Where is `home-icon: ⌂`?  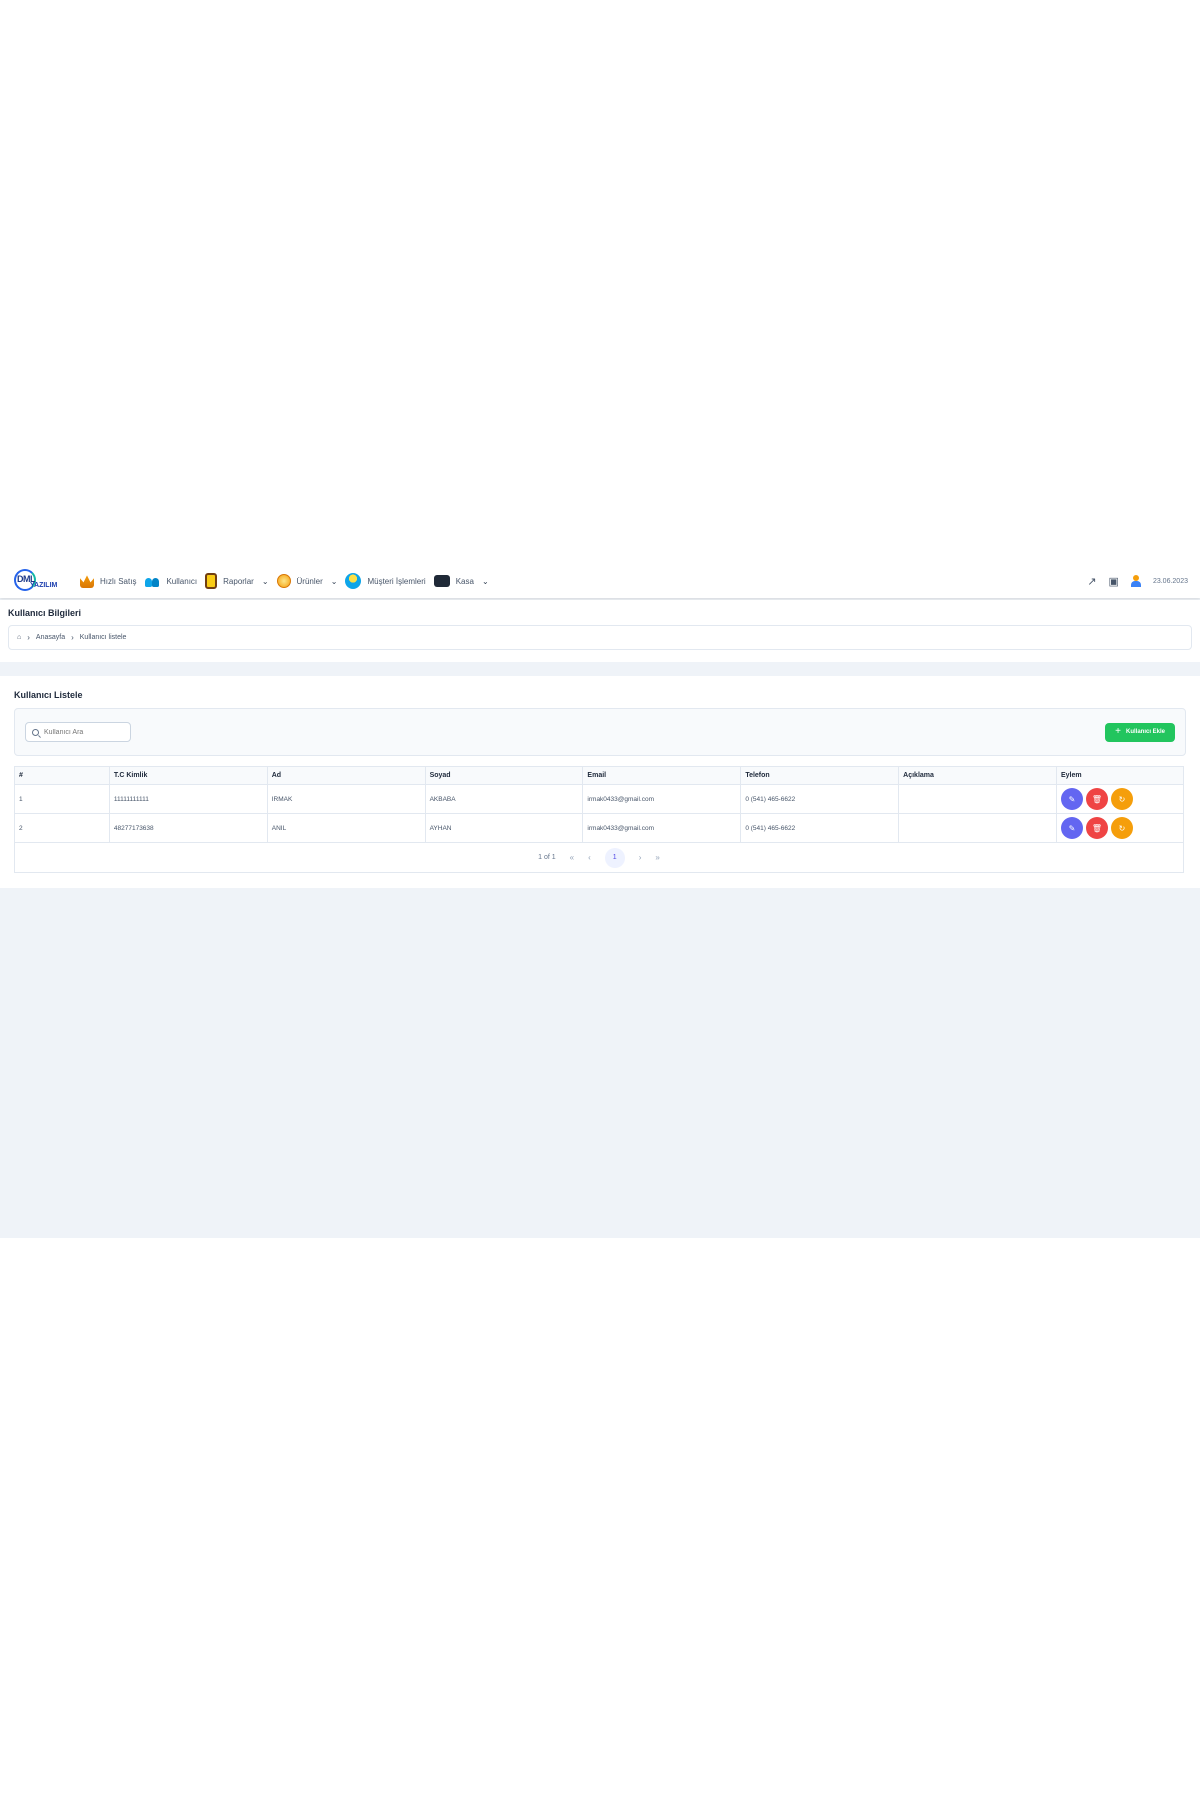 home-icon: ⌂ is located at coordinates (19, 637).